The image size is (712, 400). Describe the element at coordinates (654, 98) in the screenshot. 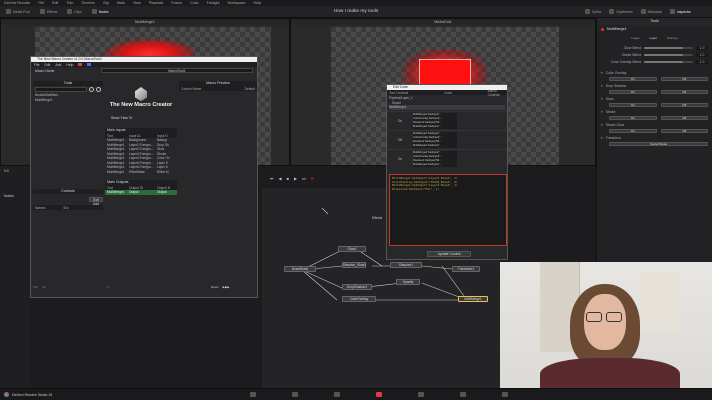

I see `inspector-section: ▾ Glow` at that location.